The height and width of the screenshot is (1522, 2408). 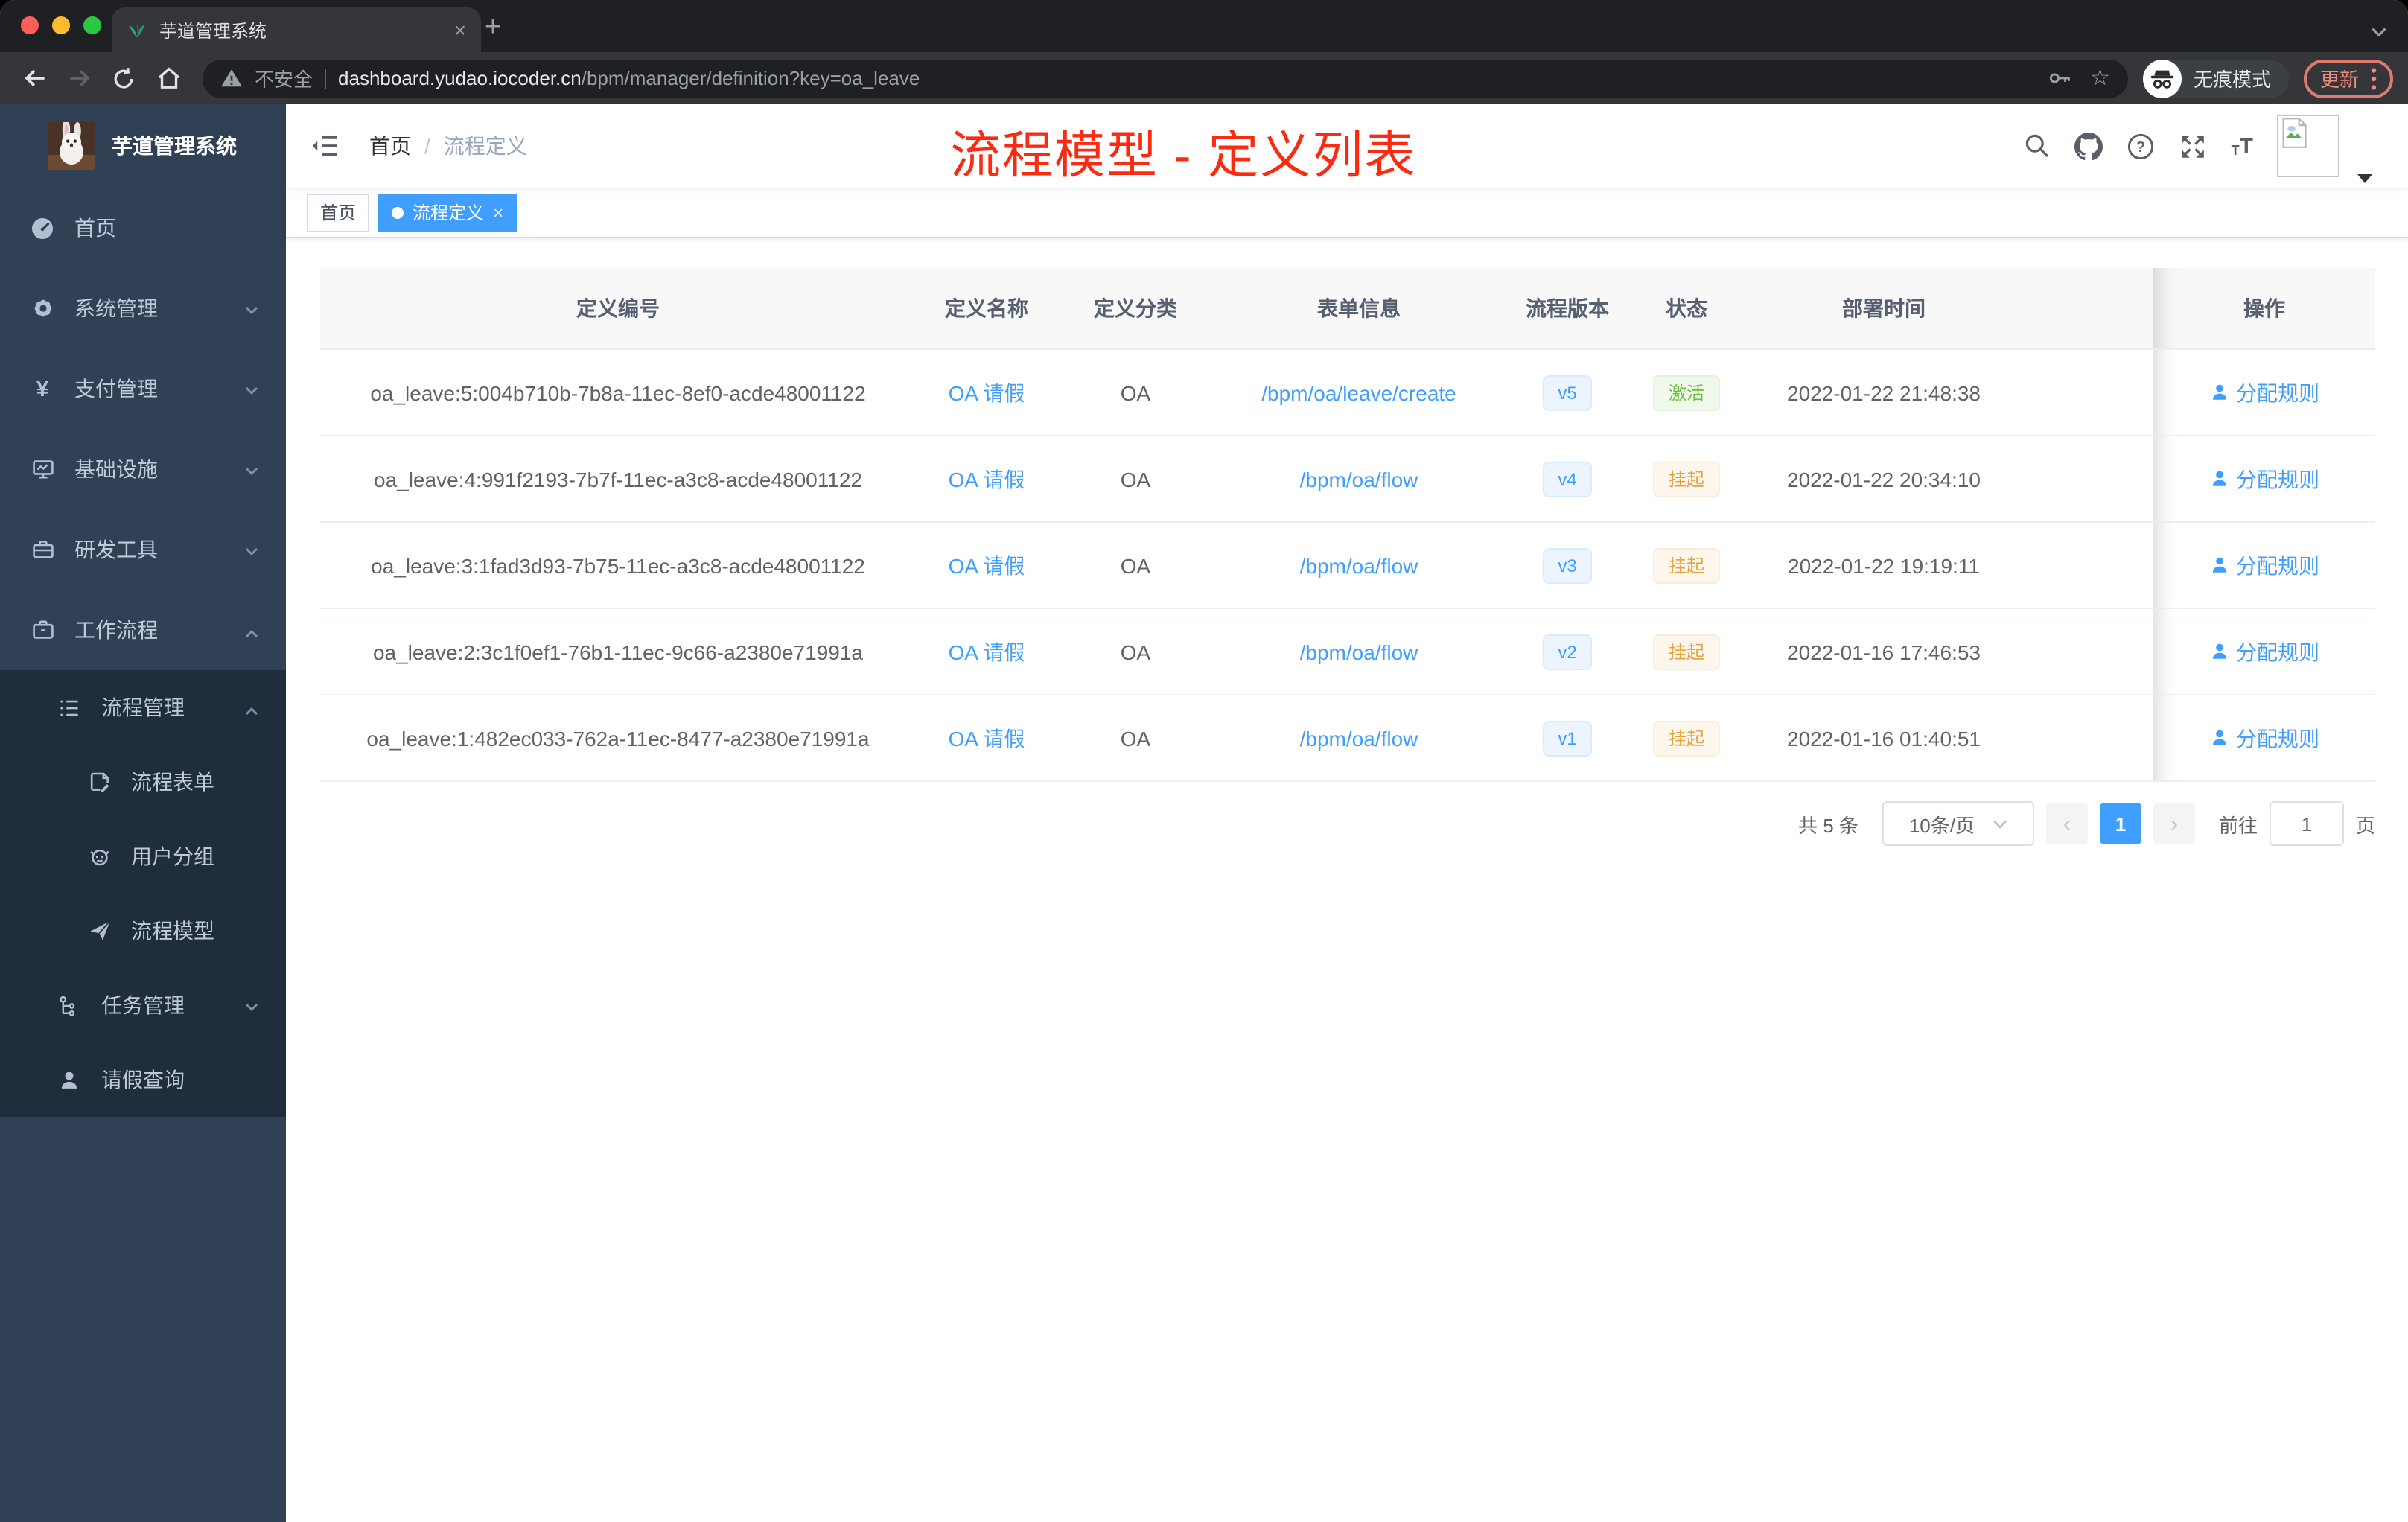 What do you see at coordinates (99, 782) in the screenshot?
I see `document-edit-icon` at bounding box center [99, 782].